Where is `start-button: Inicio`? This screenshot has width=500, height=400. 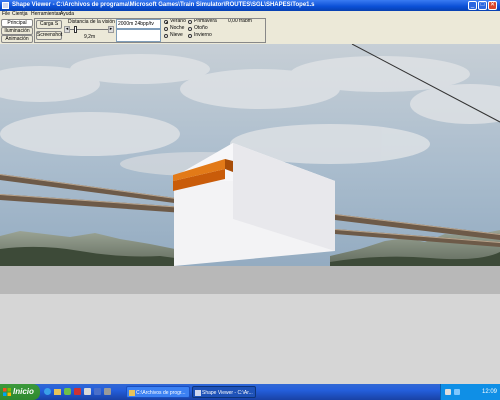 start-button: Inicio is located at coordinates (20, 392).